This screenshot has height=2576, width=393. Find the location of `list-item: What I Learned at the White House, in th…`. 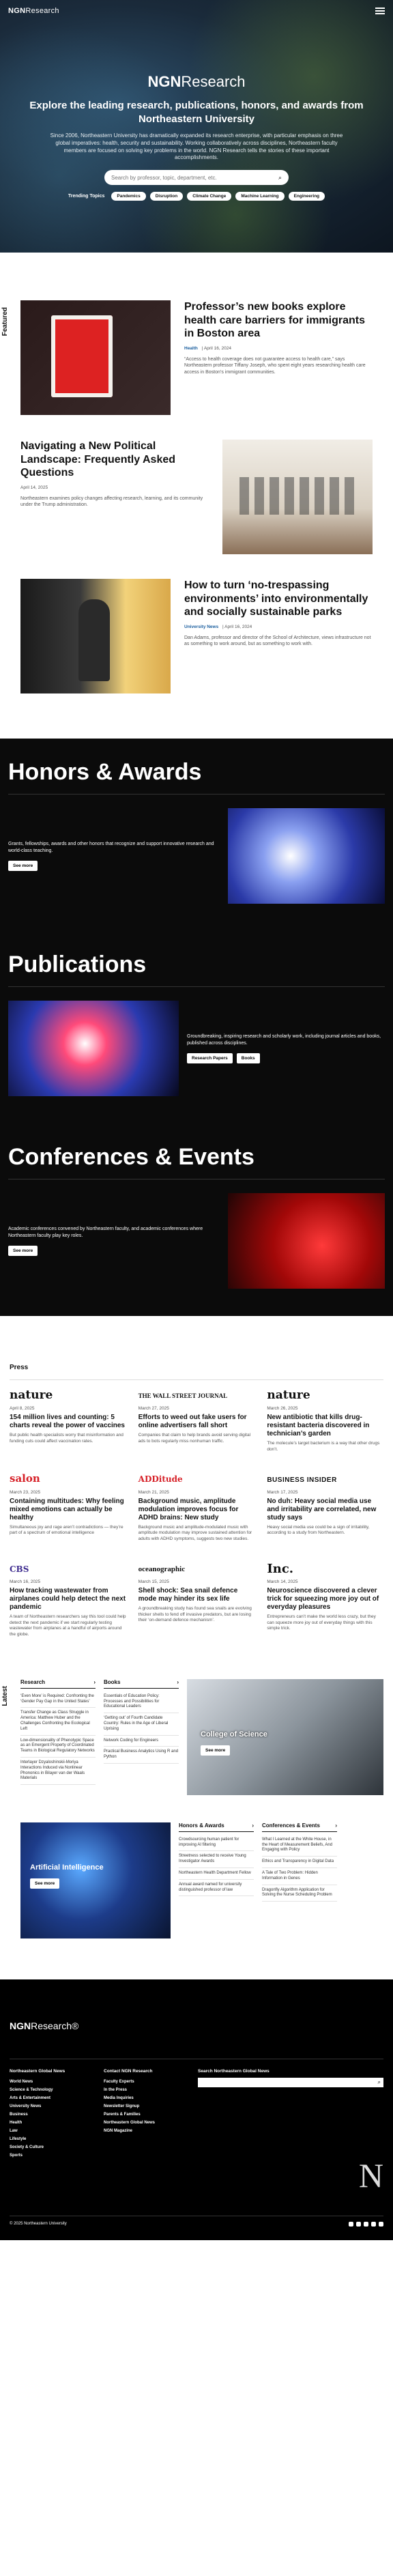

list-item: What I Learned at the White House, in th… is located at coordinates (299, 1846).